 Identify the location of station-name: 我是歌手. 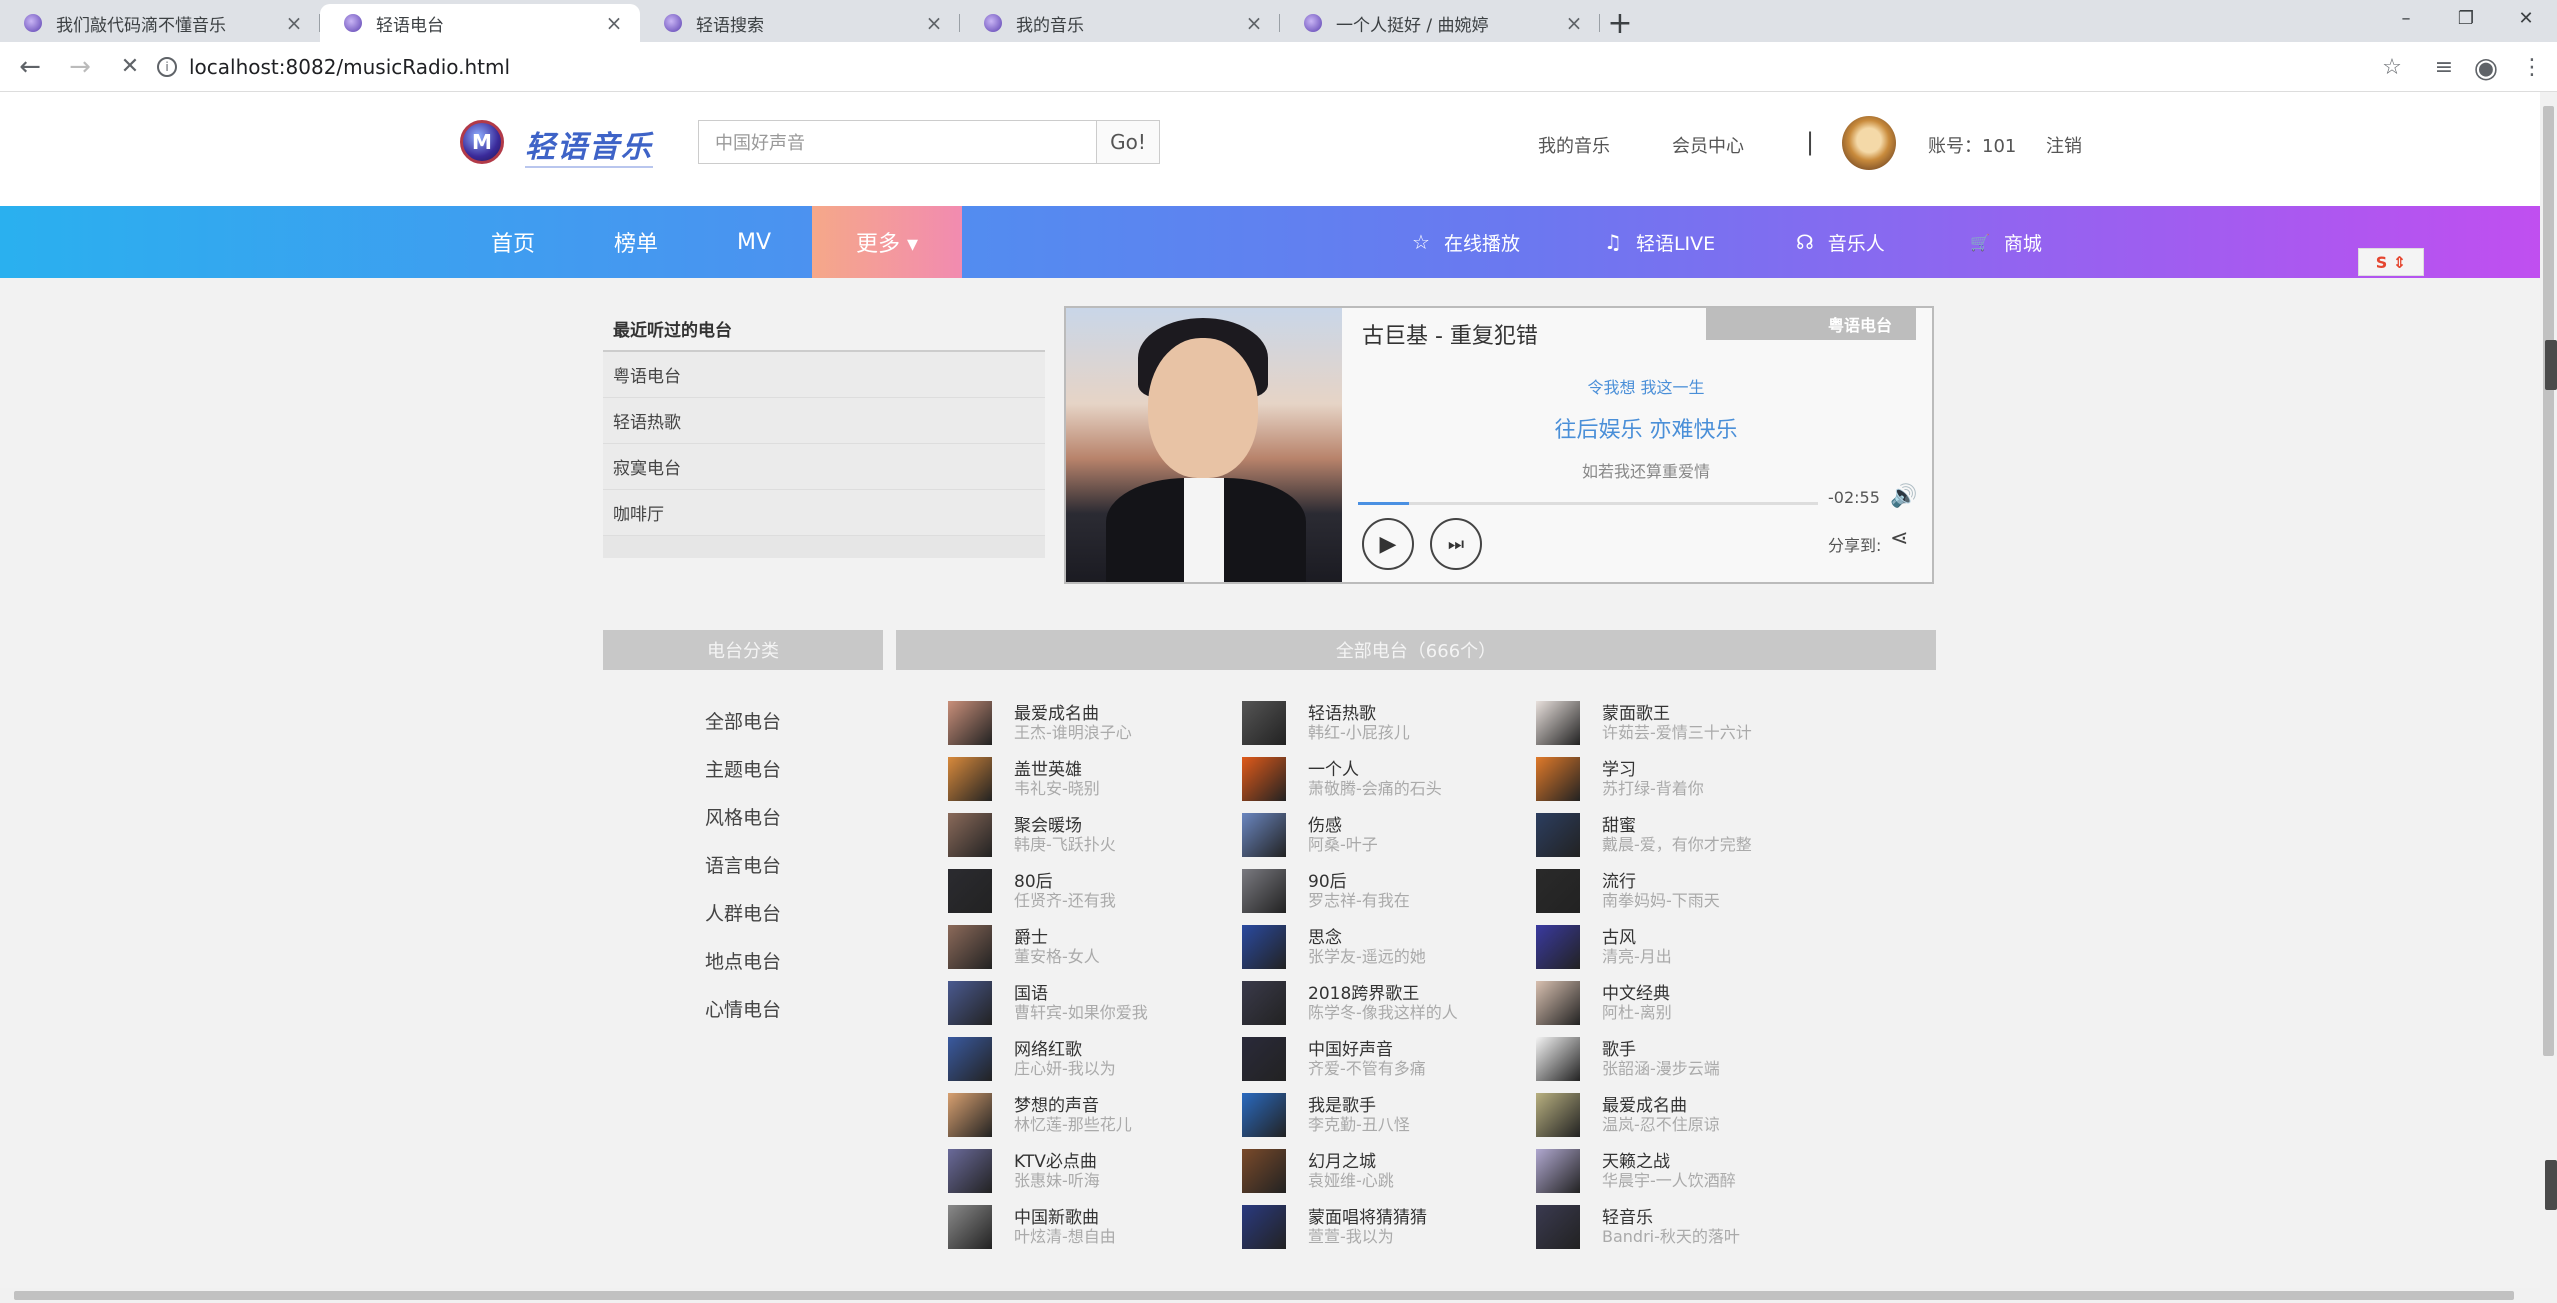
(1359, 1106).